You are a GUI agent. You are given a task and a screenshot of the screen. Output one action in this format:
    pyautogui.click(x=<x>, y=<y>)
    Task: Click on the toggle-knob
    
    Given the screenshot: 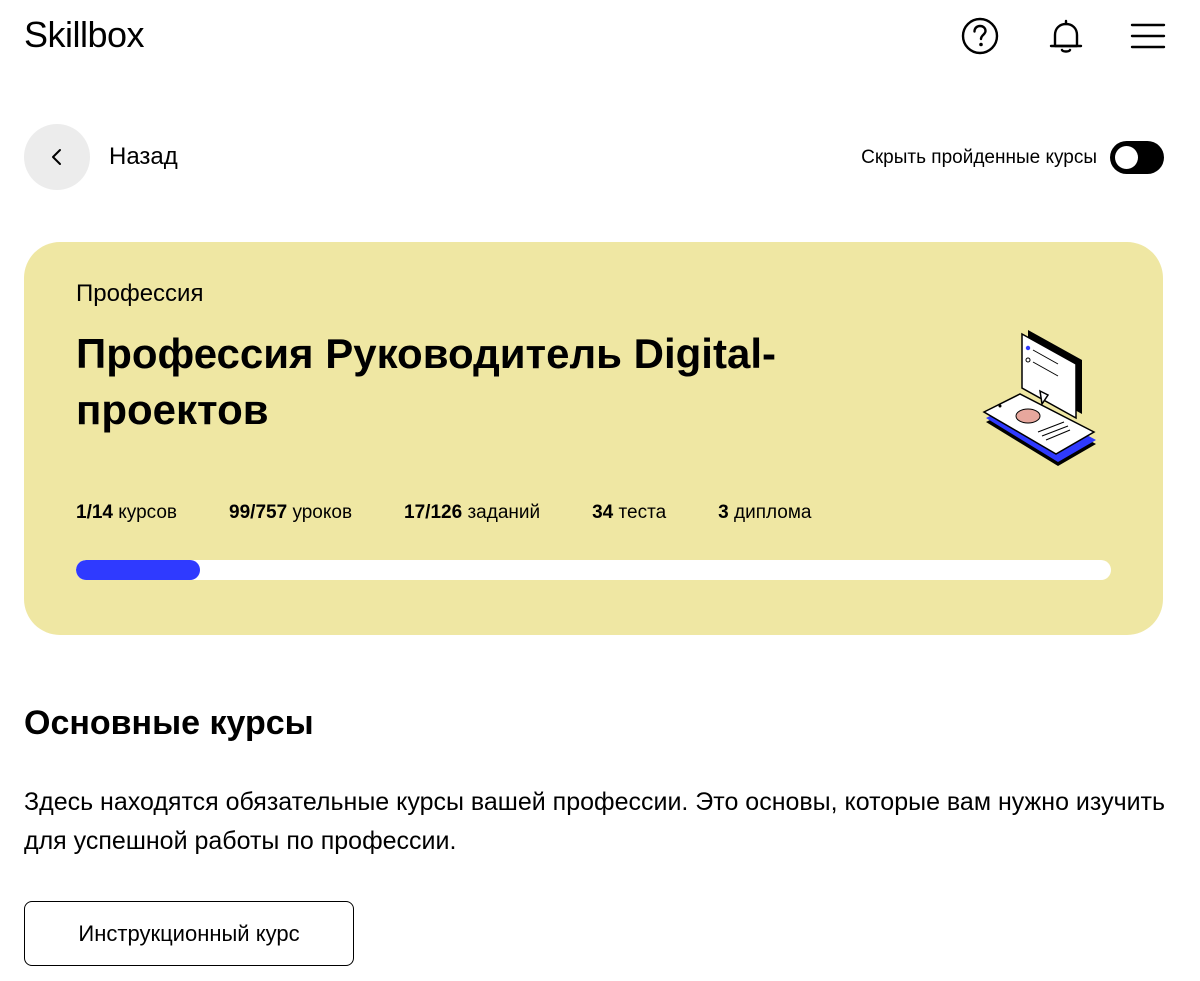 What is the action you would take?
    pyautogui.click(x=1126, y=157)
    